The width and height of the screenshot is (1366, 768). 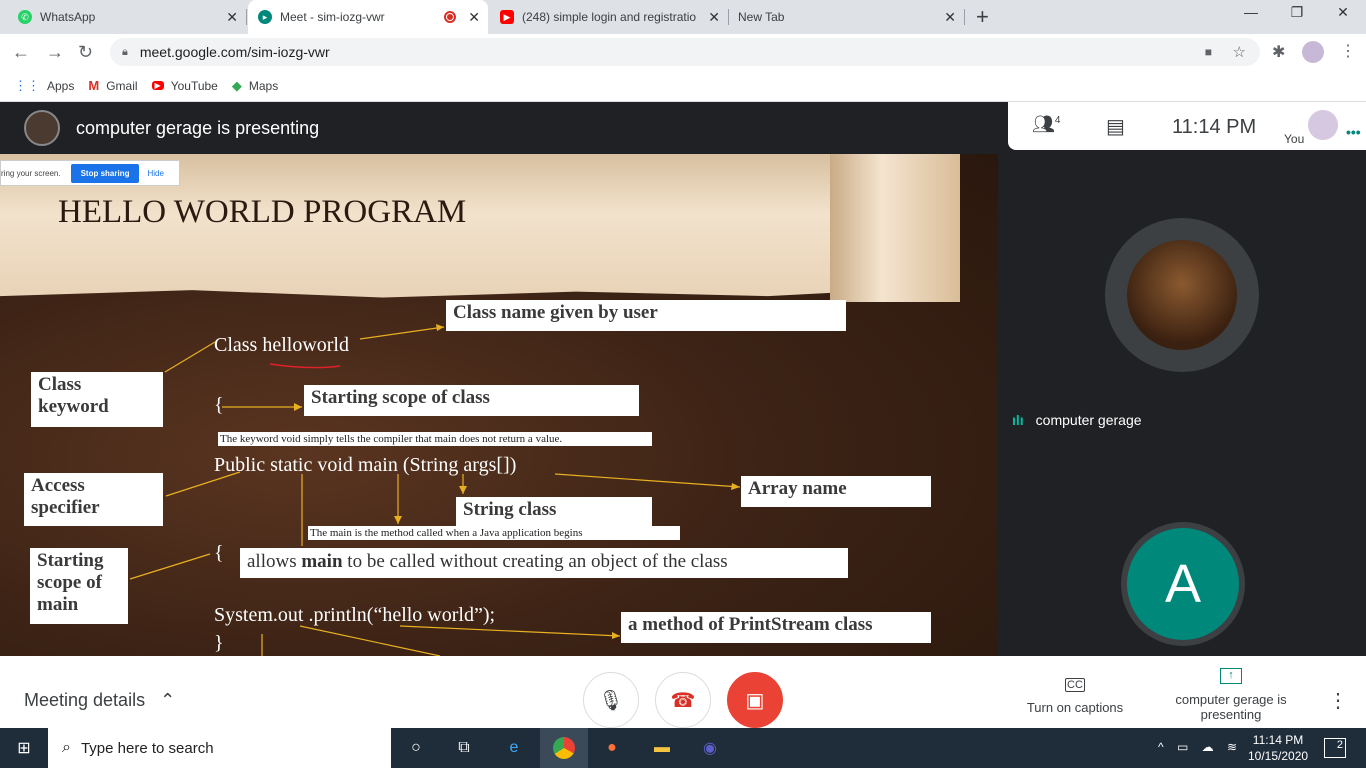 What do you see at coordinates (982, 17) in the screenshot?
I see `new-tab-button: +` at bounding box center [982, 17].